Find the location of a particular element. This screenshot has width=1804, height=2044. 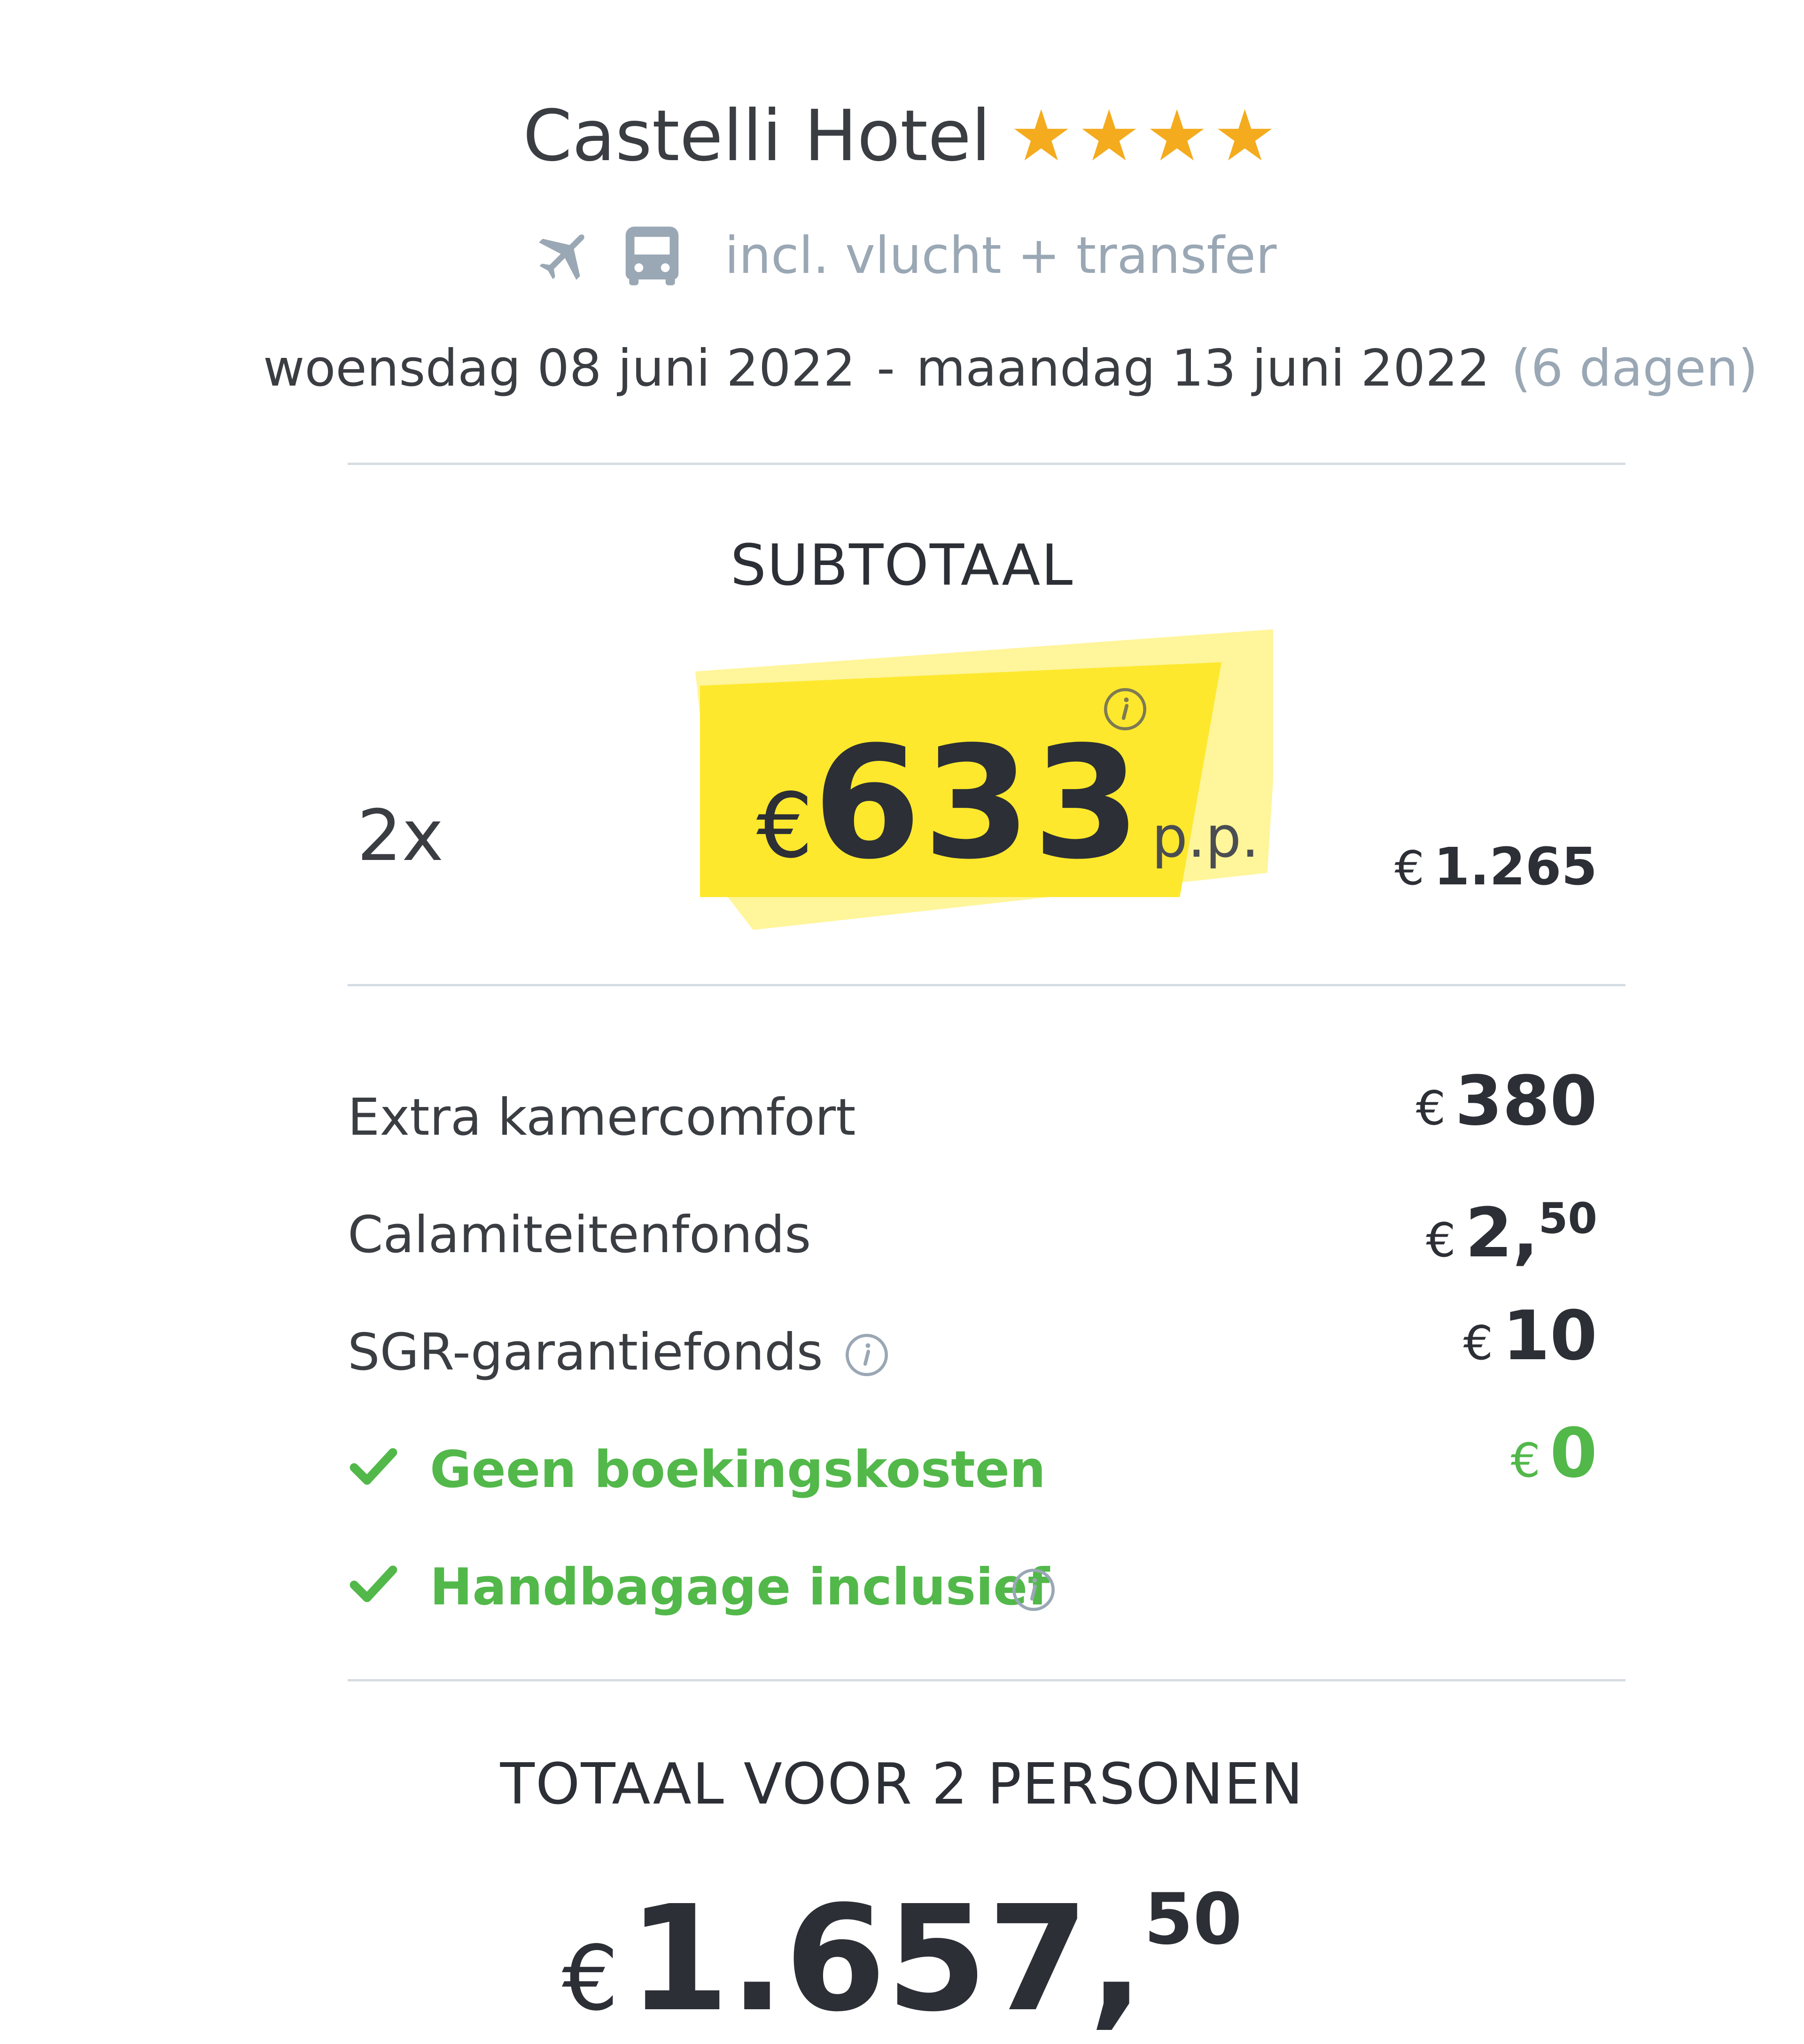

total-value: 1.657, is located at coordinates (886, 1959).